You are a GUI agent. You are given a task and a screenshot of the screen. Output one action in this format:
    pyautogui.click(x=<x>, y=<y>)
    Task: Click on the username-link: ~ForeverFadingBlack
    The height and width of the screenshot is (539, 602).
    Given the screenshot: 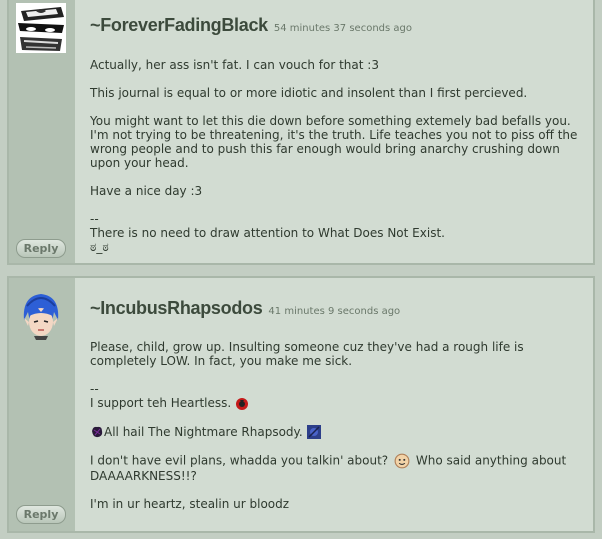 What is the action you would take?
    pyautogui.click(x=179, y=25)
    